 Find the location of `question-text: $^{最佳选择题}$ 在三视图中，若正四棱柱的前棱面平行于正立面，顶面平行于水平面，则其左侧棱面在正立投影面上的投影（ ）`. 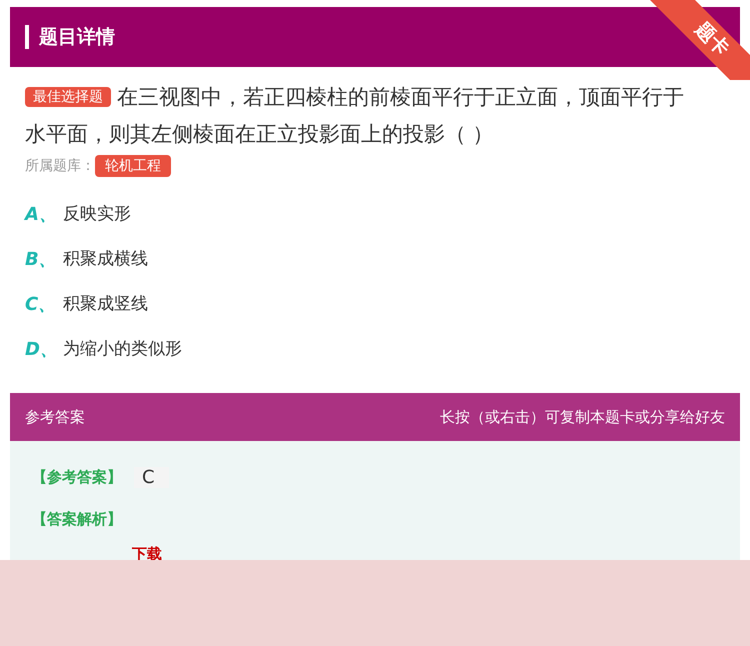

question-text: $^{最佳选择题}$ 在三视图中，若正四棱柱的前棱面平行于正立面，顶面平行于水平面，则其左侧棱面在正立投影面上的投影（ ） is located at coordinates (355, 116).